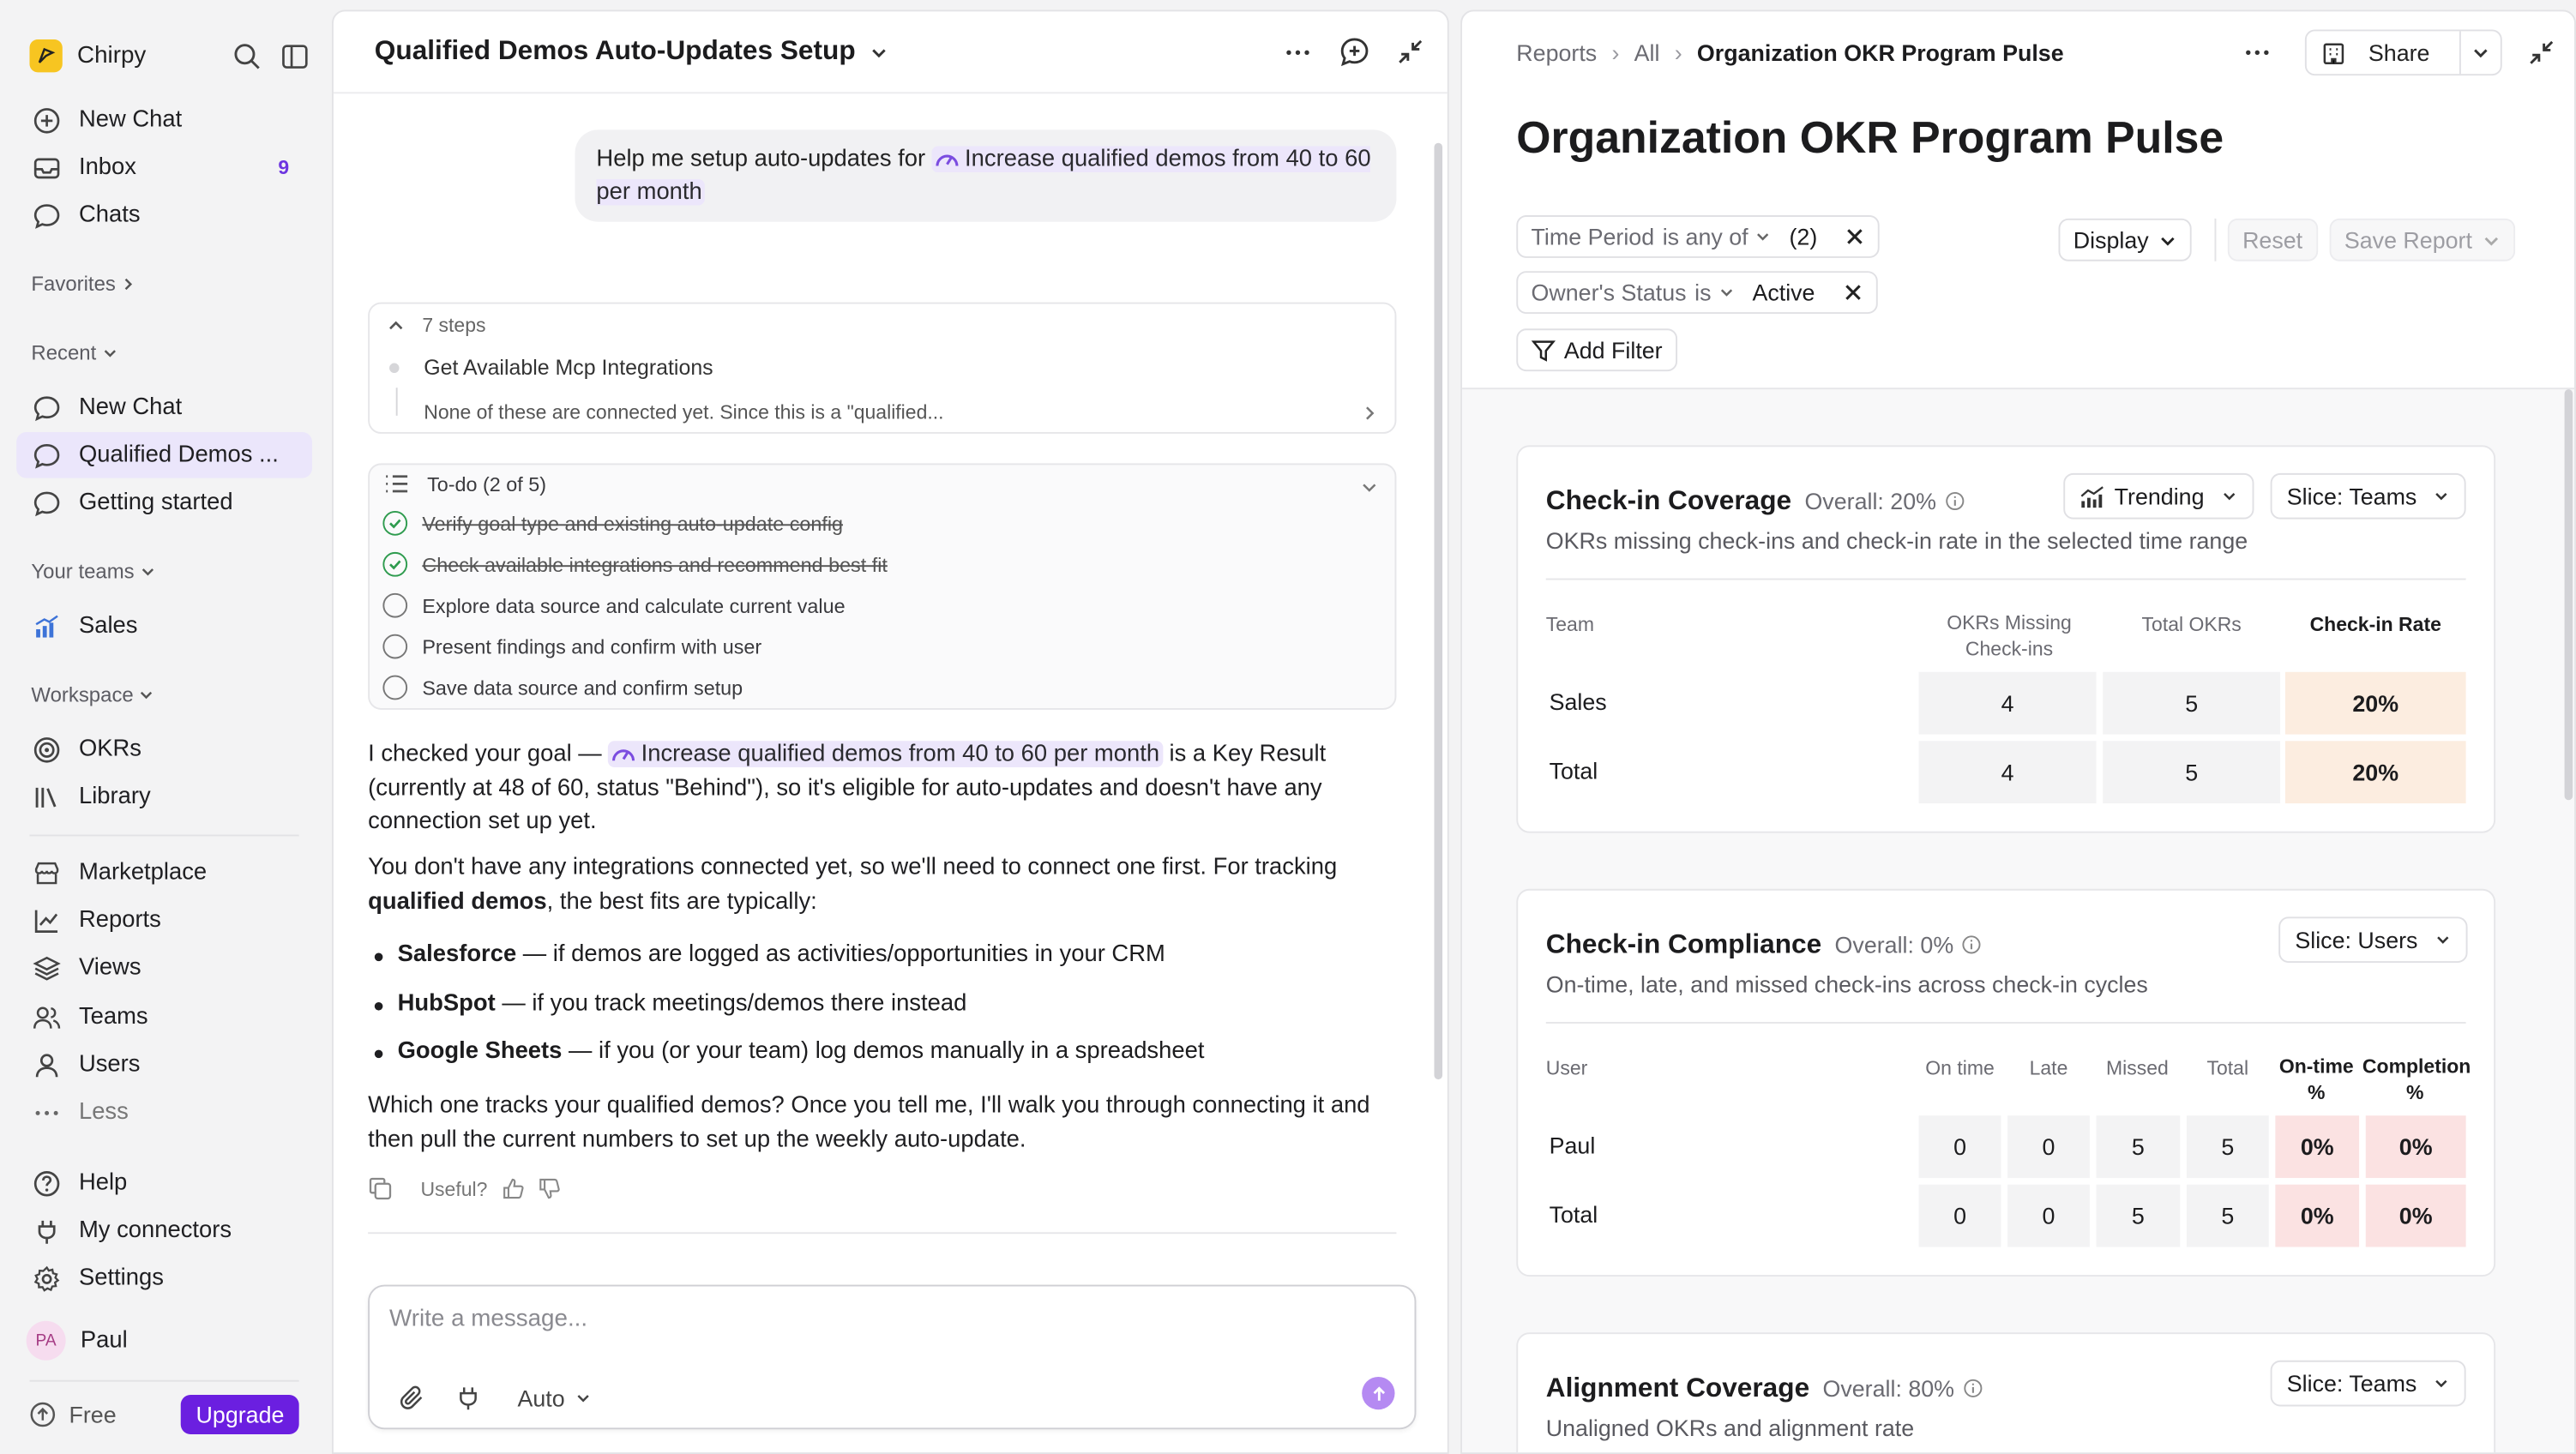 The width and height of the screenshot is (2576, 1454). I want to click on sidebar-item-my-connectors: My connectors, so click(164, 1231).